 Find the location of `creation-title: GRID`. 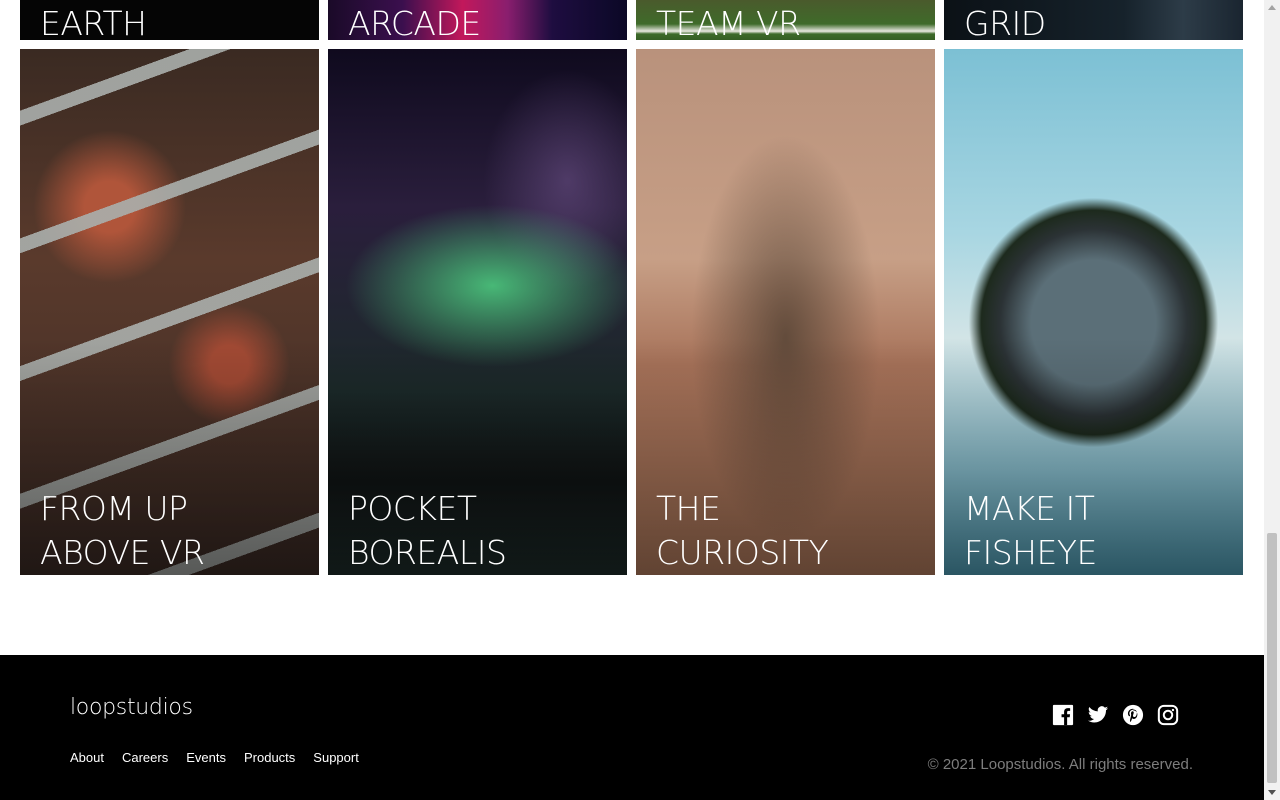

creation-title: GRID is located at coordinates (1005, 22).